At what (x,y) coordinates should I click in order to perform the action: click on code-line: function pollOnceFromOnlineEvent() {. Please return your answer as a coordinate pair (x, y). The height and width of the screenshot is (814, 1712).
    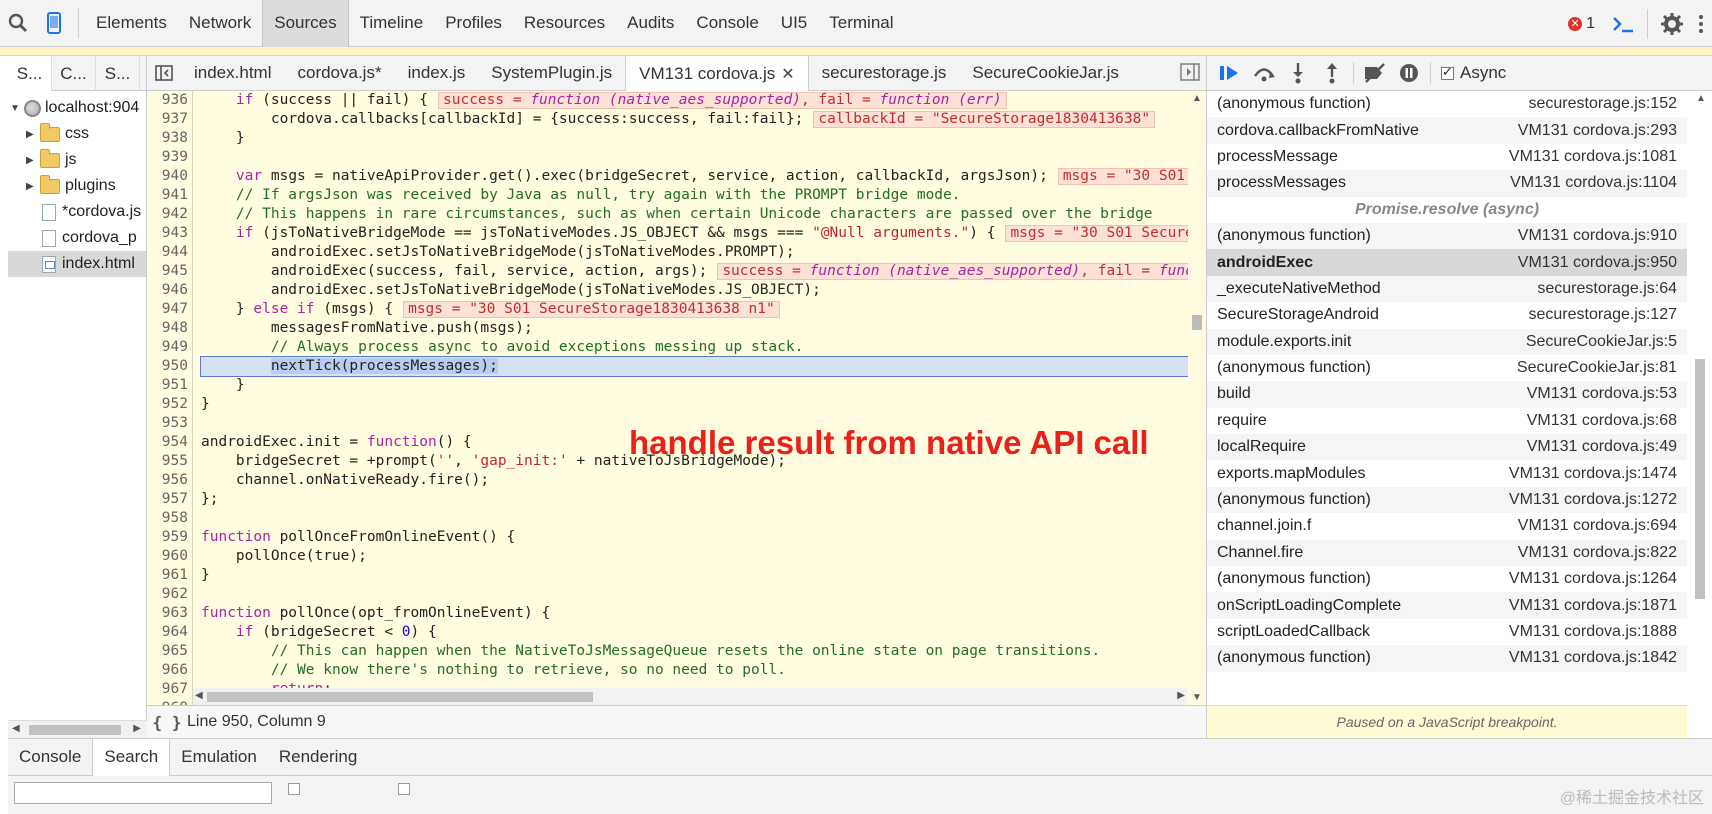
    Looking at the image, I should click on (703, 537).